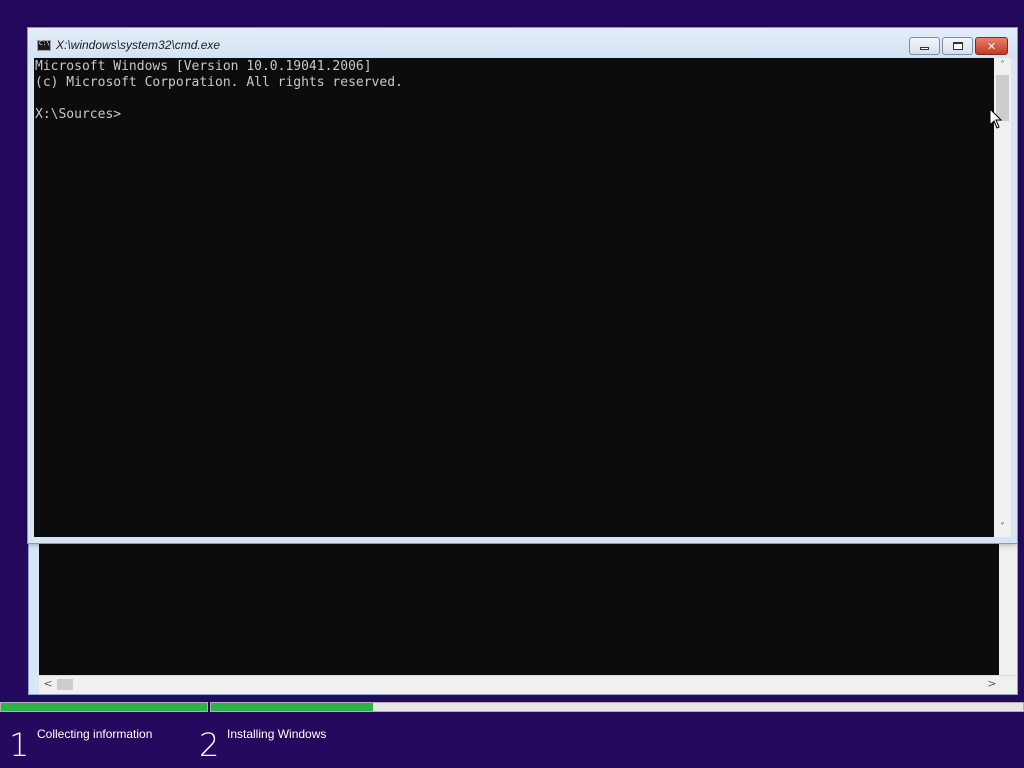 This screenshot has width=1024, height=768. I want to click on step-label: Collecting information, so click(95, 734).